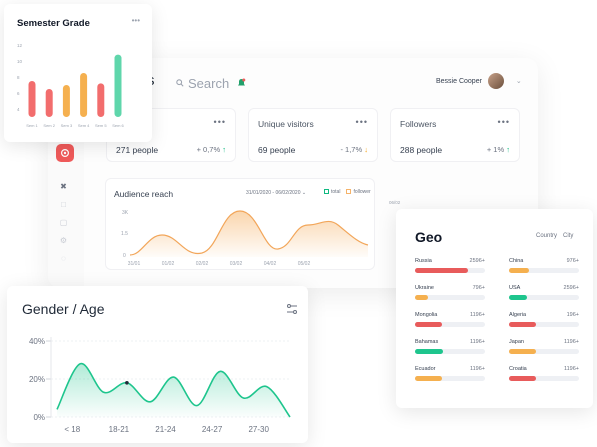 The height and width of the screenshot is (447, 597). Describe the element at coordinates (219, 264) in the screenshot. I see `x-ticks: 31/01 01/02 02/02 03/02 04/02 05/02` at that location.